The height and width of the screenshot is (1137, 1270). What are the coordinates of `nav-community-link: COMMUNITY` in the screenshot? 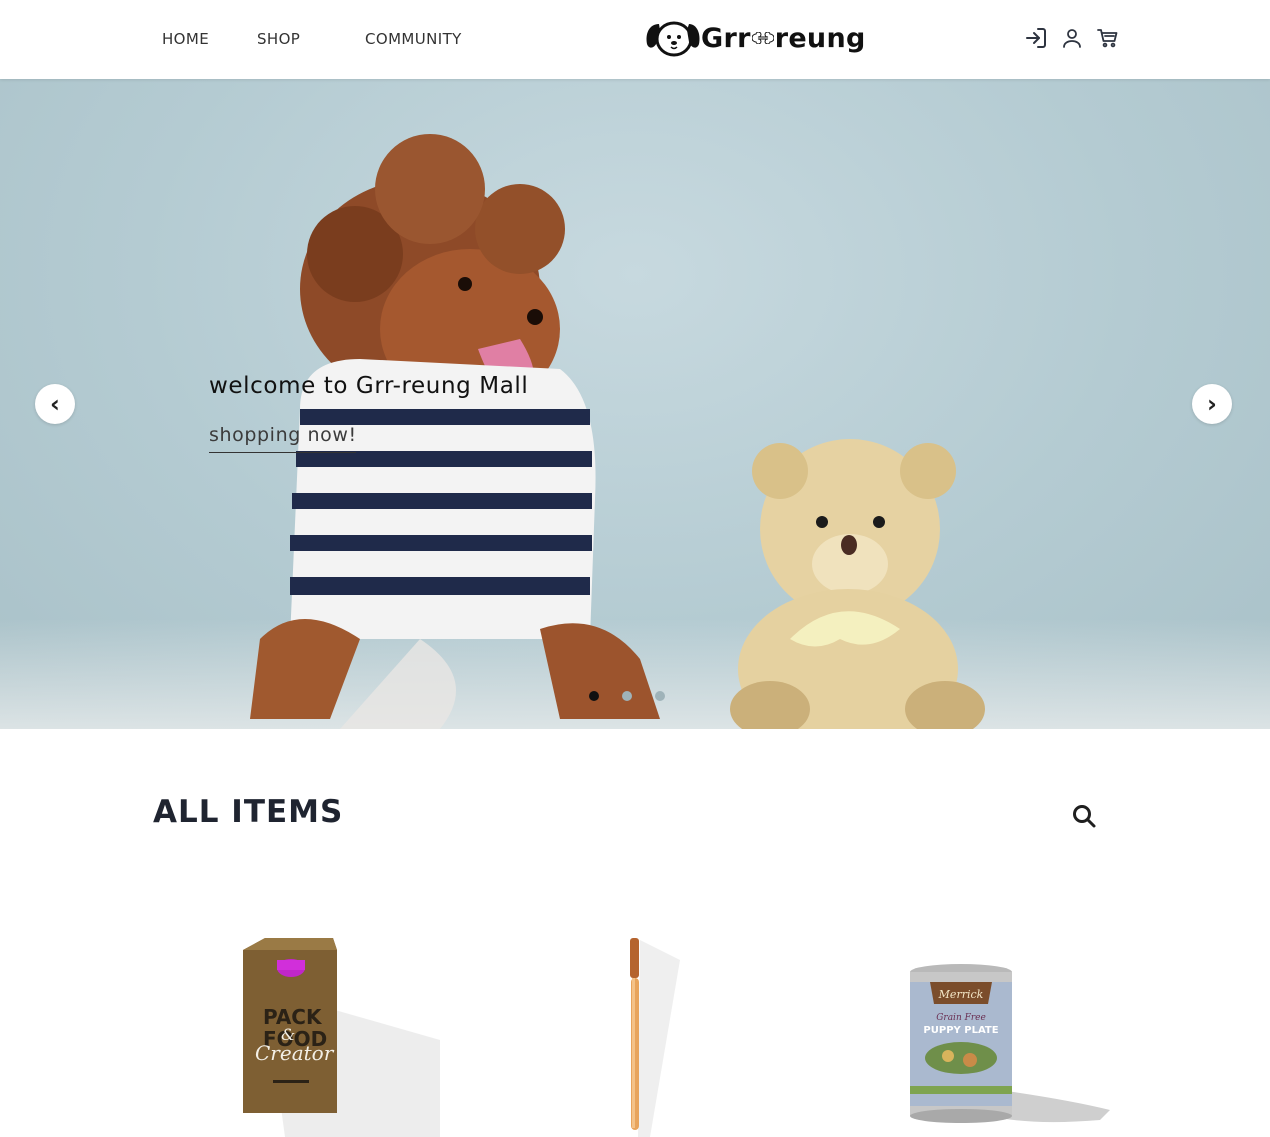 It's located at (413, 39).